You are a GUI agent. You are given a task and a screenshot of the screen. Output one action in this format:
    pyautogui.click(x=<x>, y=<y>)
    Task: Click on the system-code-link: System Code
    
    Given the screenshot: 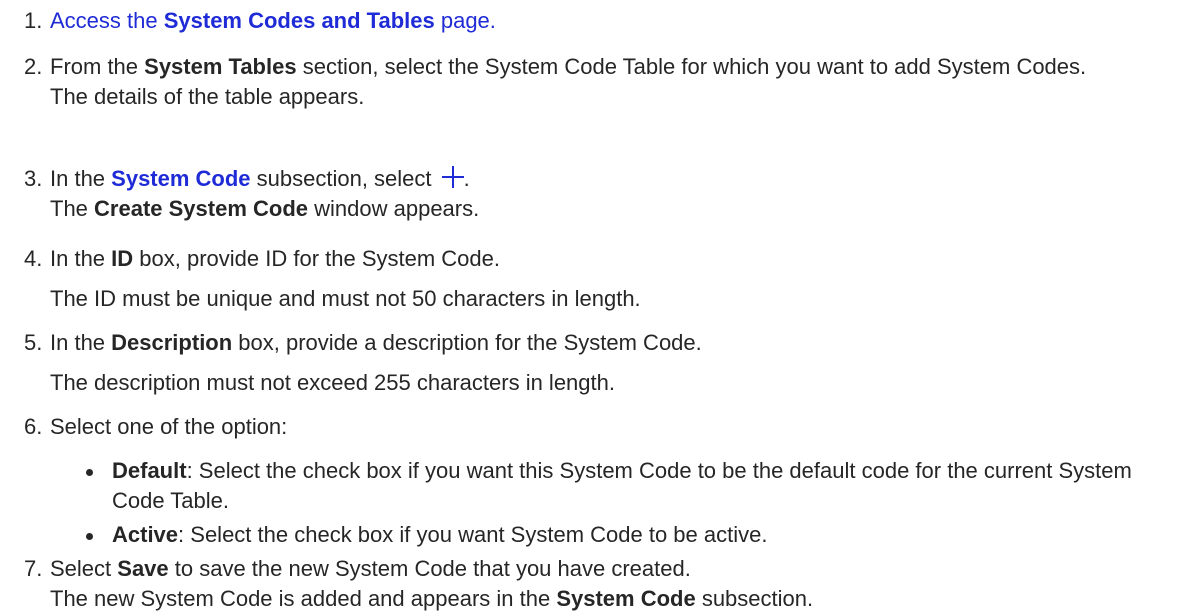 What is the action you would take?
    pyautogui.click(x=180, y=178)
    